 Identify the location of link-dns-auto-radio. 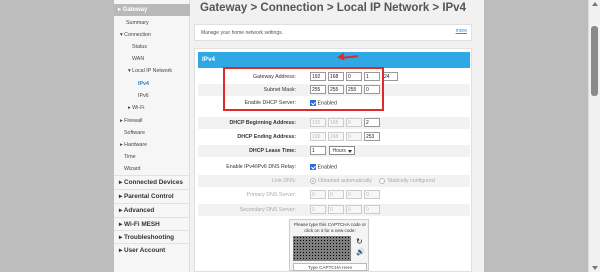
(313, 181).